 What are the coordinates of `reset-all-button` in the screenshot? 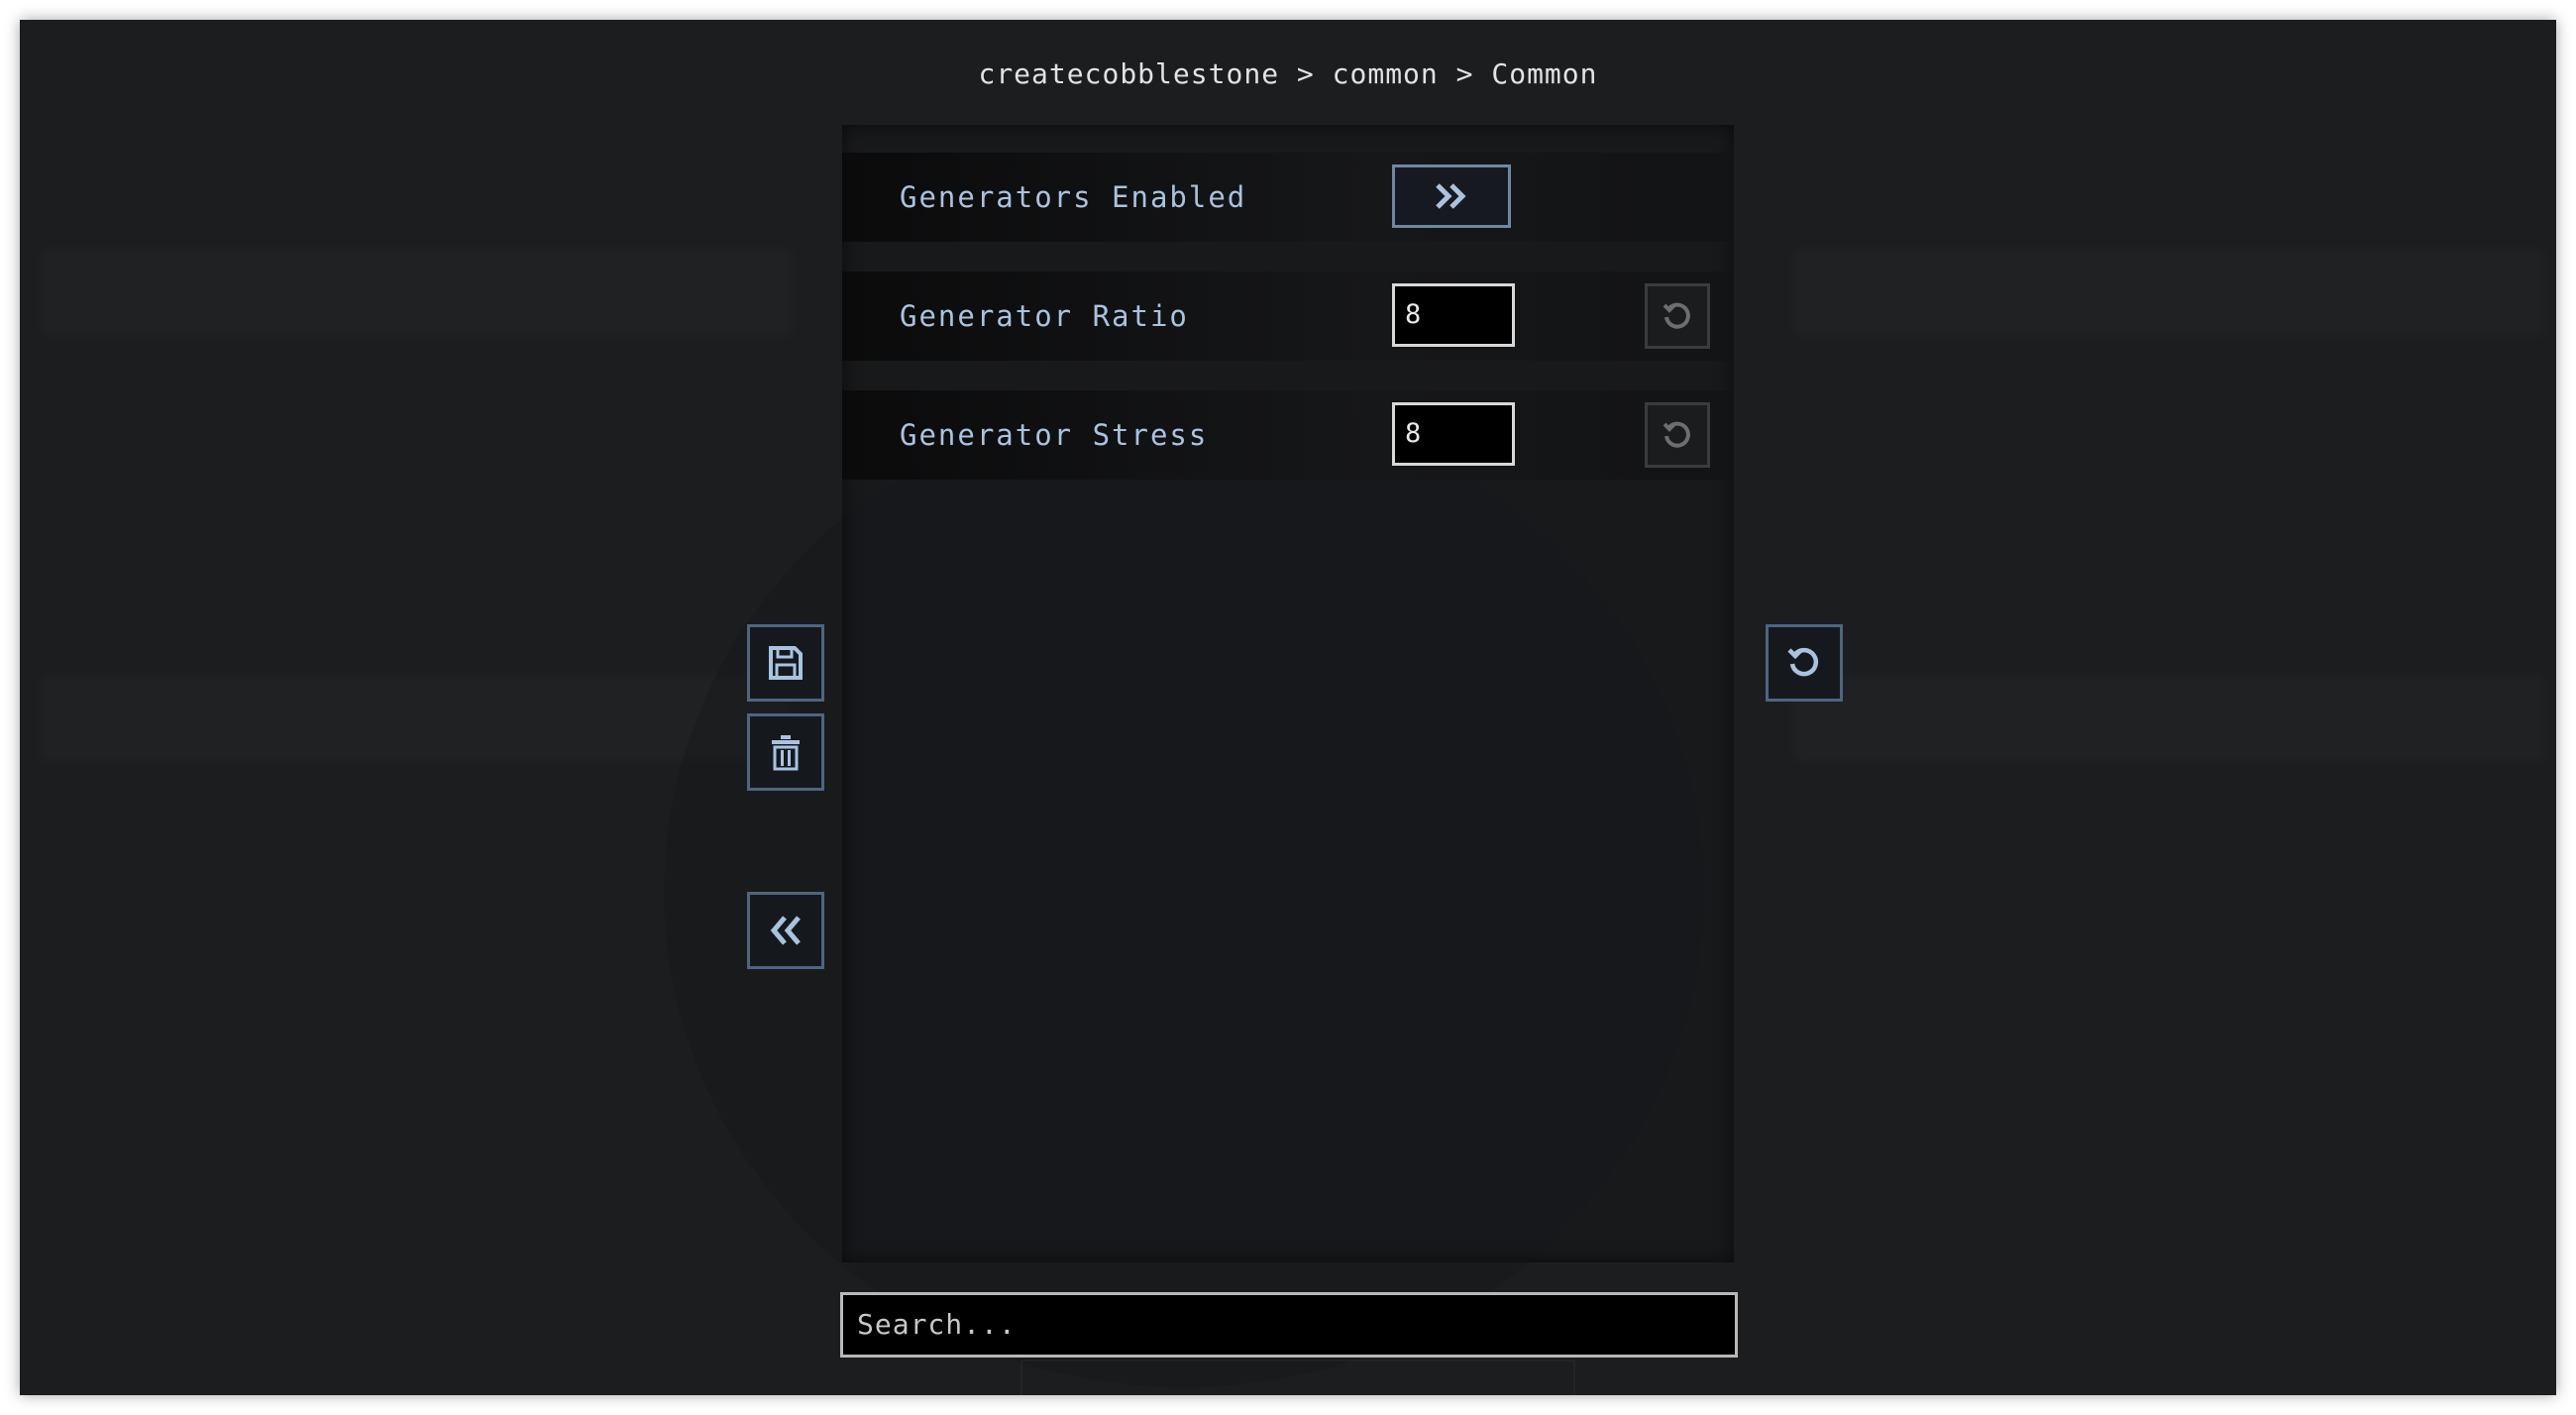 It's located at (1804, 663).